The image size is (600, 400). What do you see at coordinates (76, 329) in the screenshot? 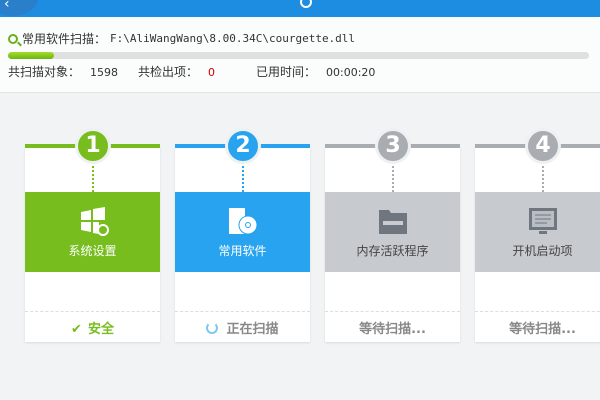
I see `check-icon: ✔` at bounding box center [76, 329].